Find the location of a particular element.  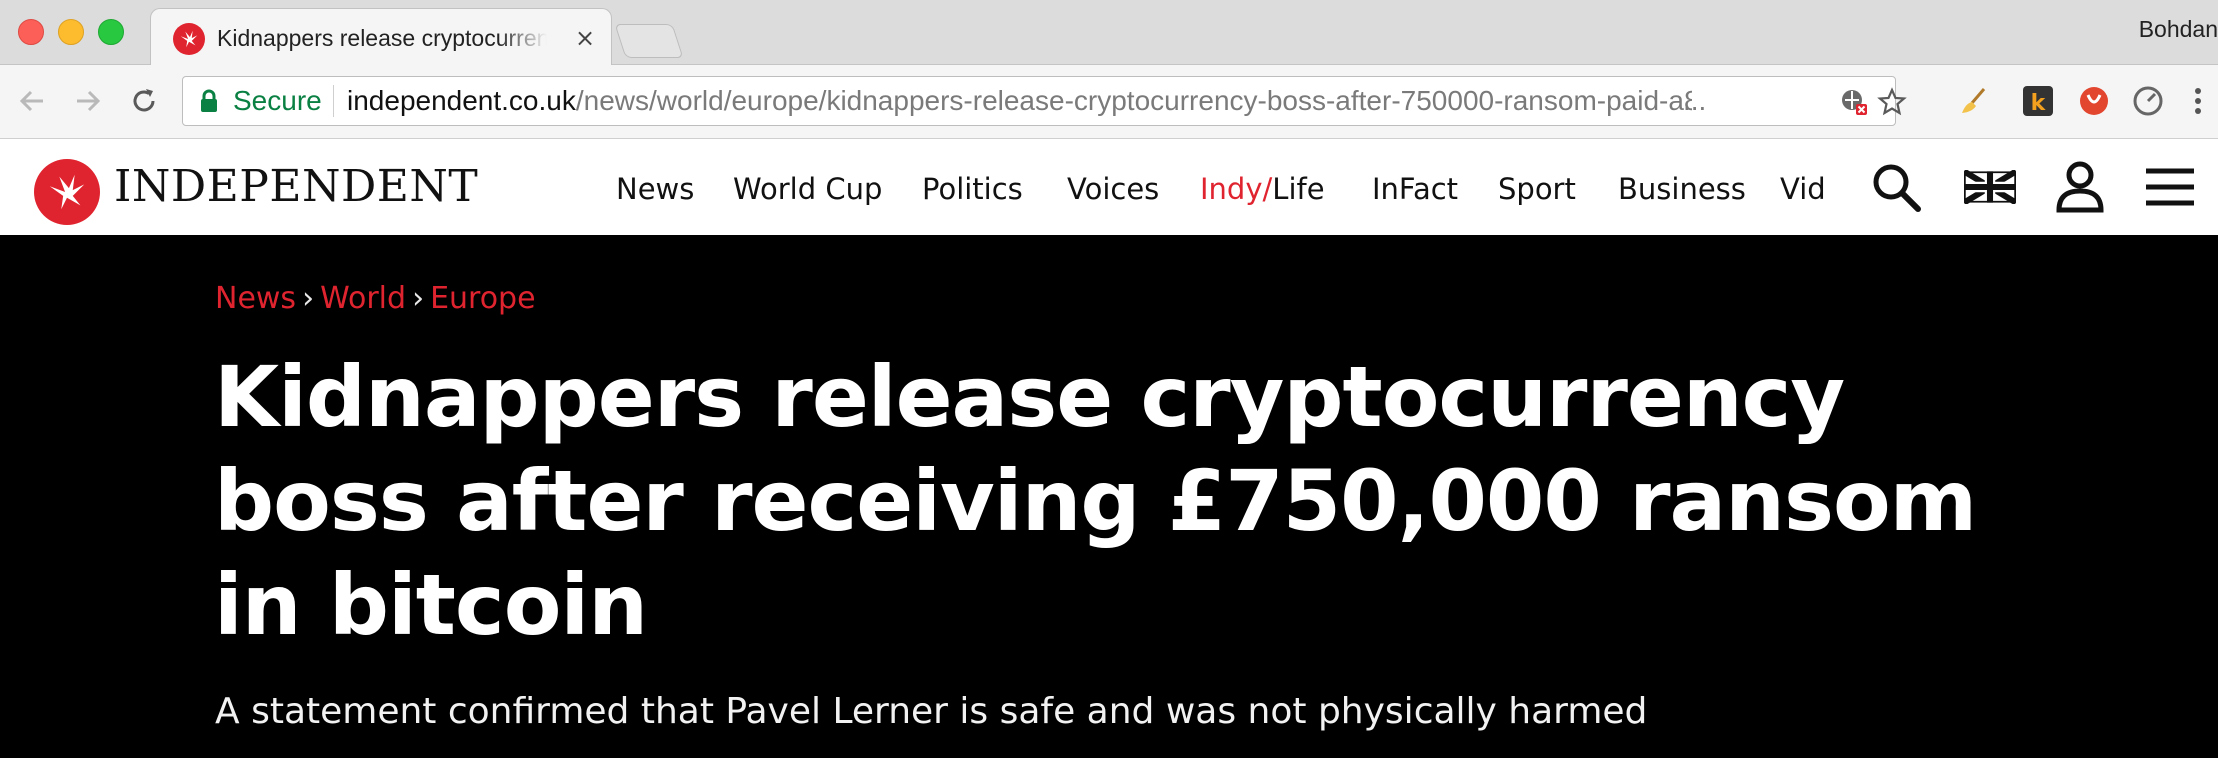

bookmark-star-icon is located at coordinates (1892, 102).